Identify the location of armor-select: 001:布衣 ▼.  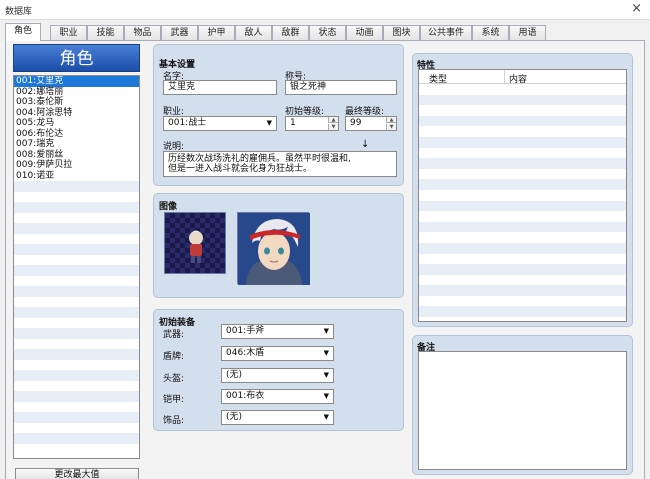
(277, 396).